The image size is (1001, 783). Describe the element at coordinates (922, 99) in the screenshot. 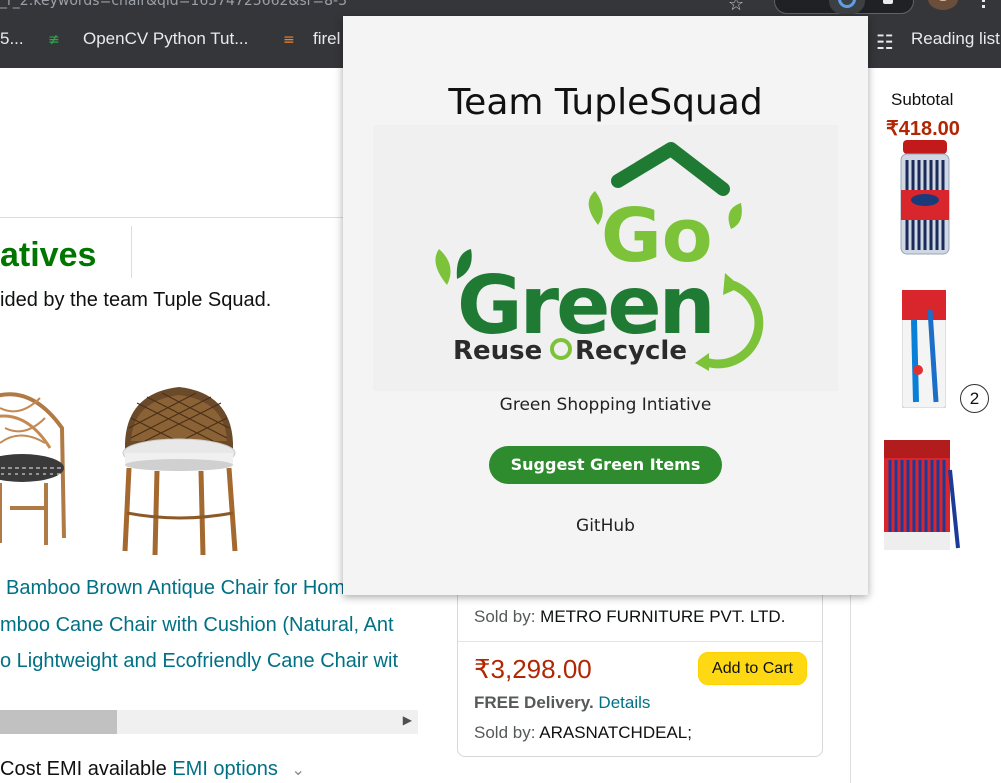

I see `subtotal-label: Subtotal` at that location.